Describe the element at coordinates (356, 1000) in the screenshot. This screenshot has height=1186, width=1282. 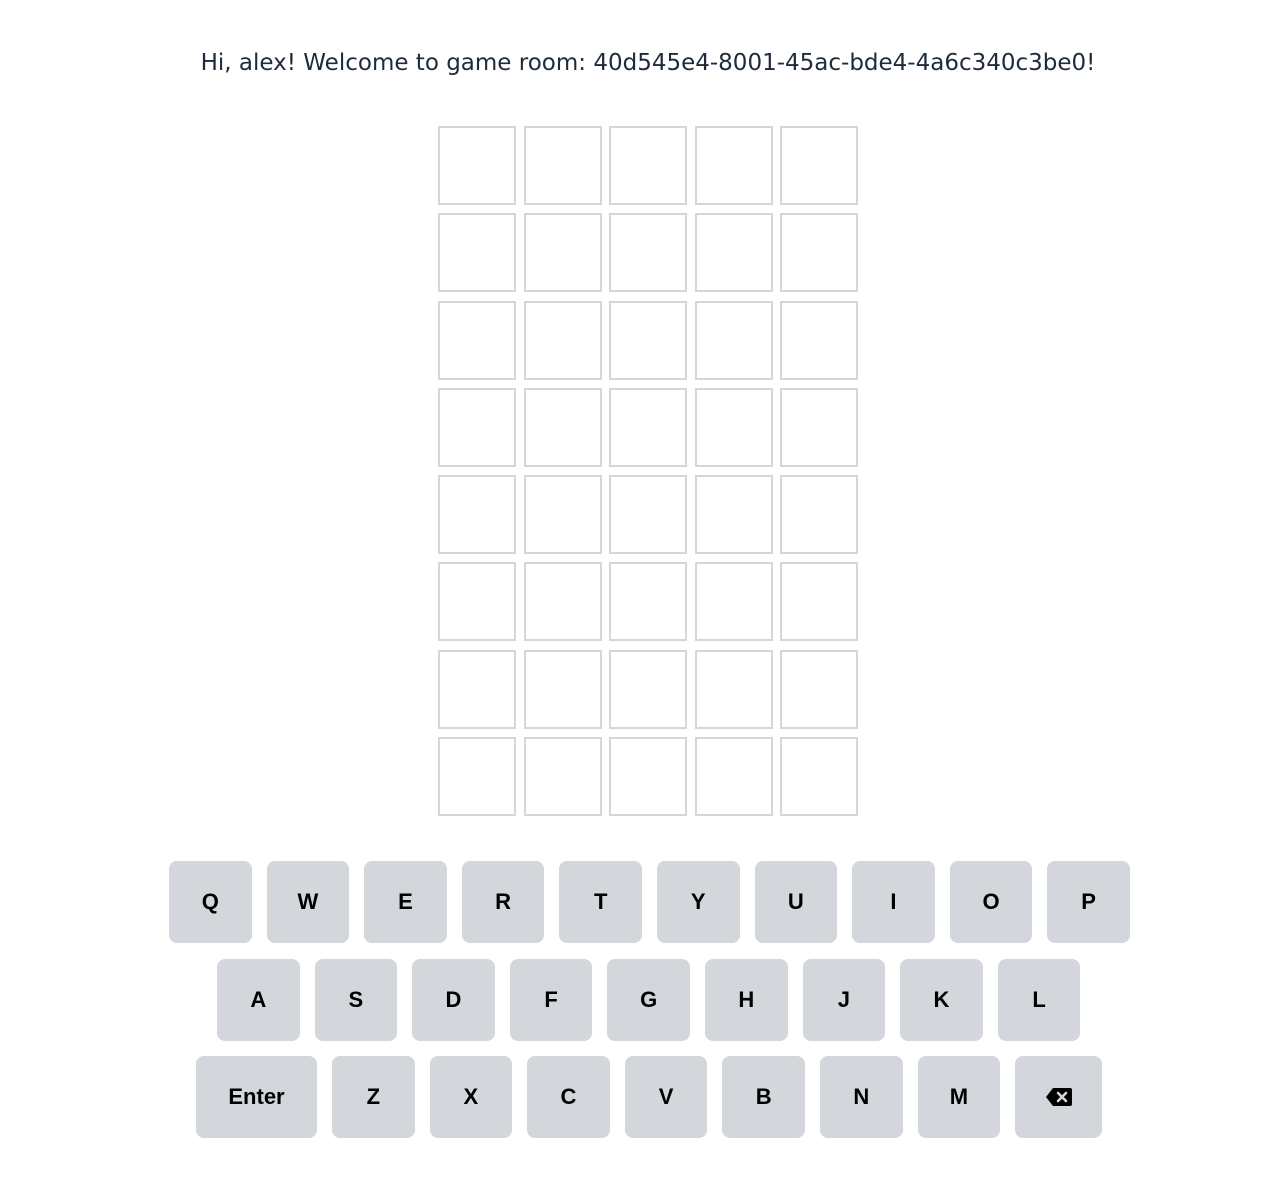
I see `key-s: S` at that location.